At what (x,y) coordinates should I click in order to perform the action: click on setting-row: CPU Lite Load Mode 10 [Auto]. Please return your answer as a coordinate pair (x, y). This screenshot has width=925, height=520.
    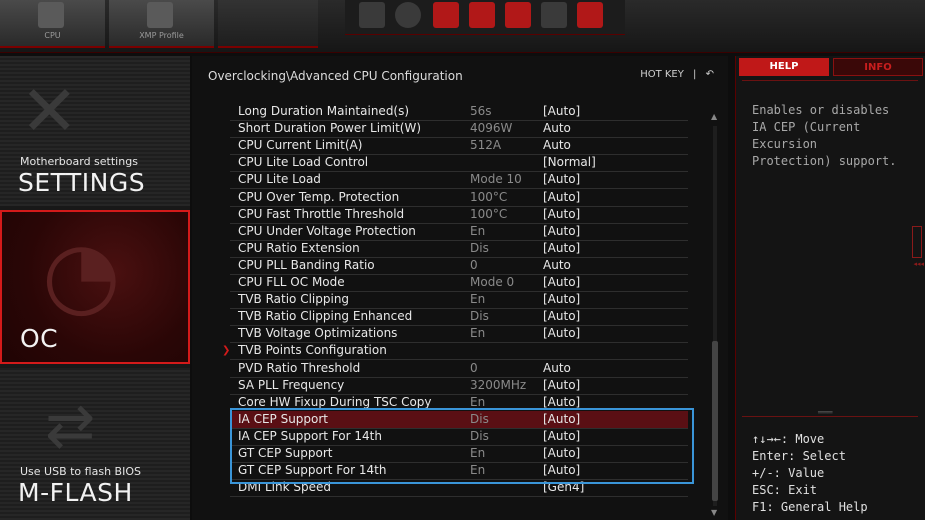
    Looking at the image, I should click on (459, 180).